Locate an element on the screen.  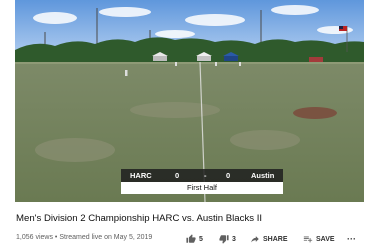
dislike-button: 3 is located at coordinates (227, 239).